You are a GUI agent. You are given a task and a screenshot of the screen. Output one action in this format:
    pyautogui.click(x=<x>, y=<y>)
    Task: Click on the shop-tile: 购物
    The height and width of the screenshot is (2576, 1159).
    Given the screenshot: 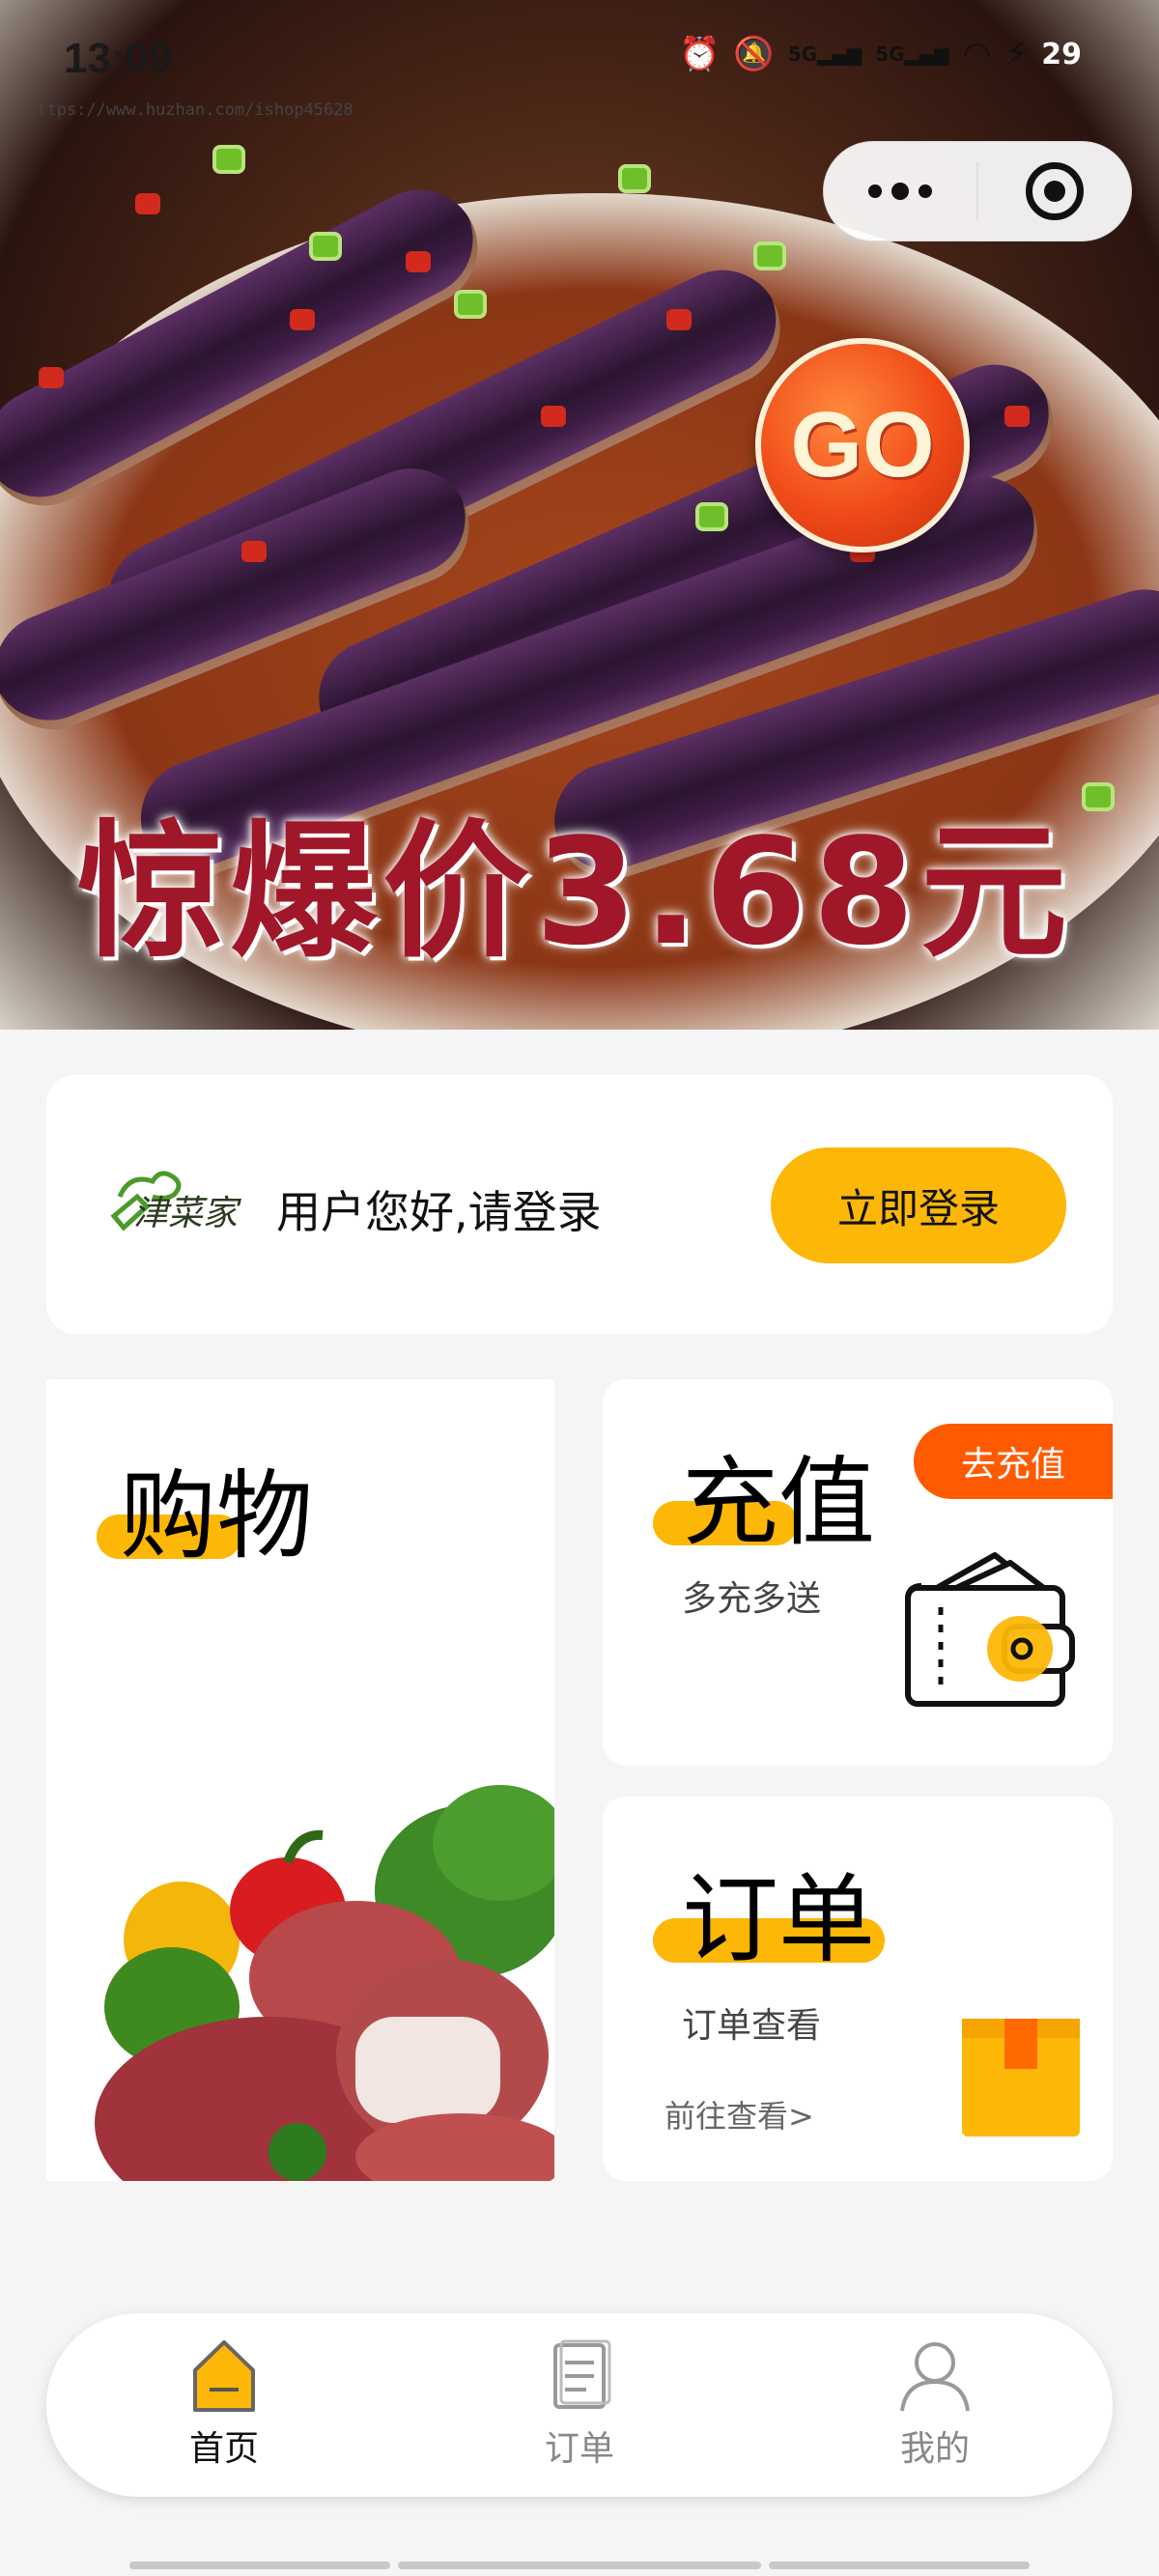 What is the action you would take?
    pyautogui.click(x=300, y=1780)
    